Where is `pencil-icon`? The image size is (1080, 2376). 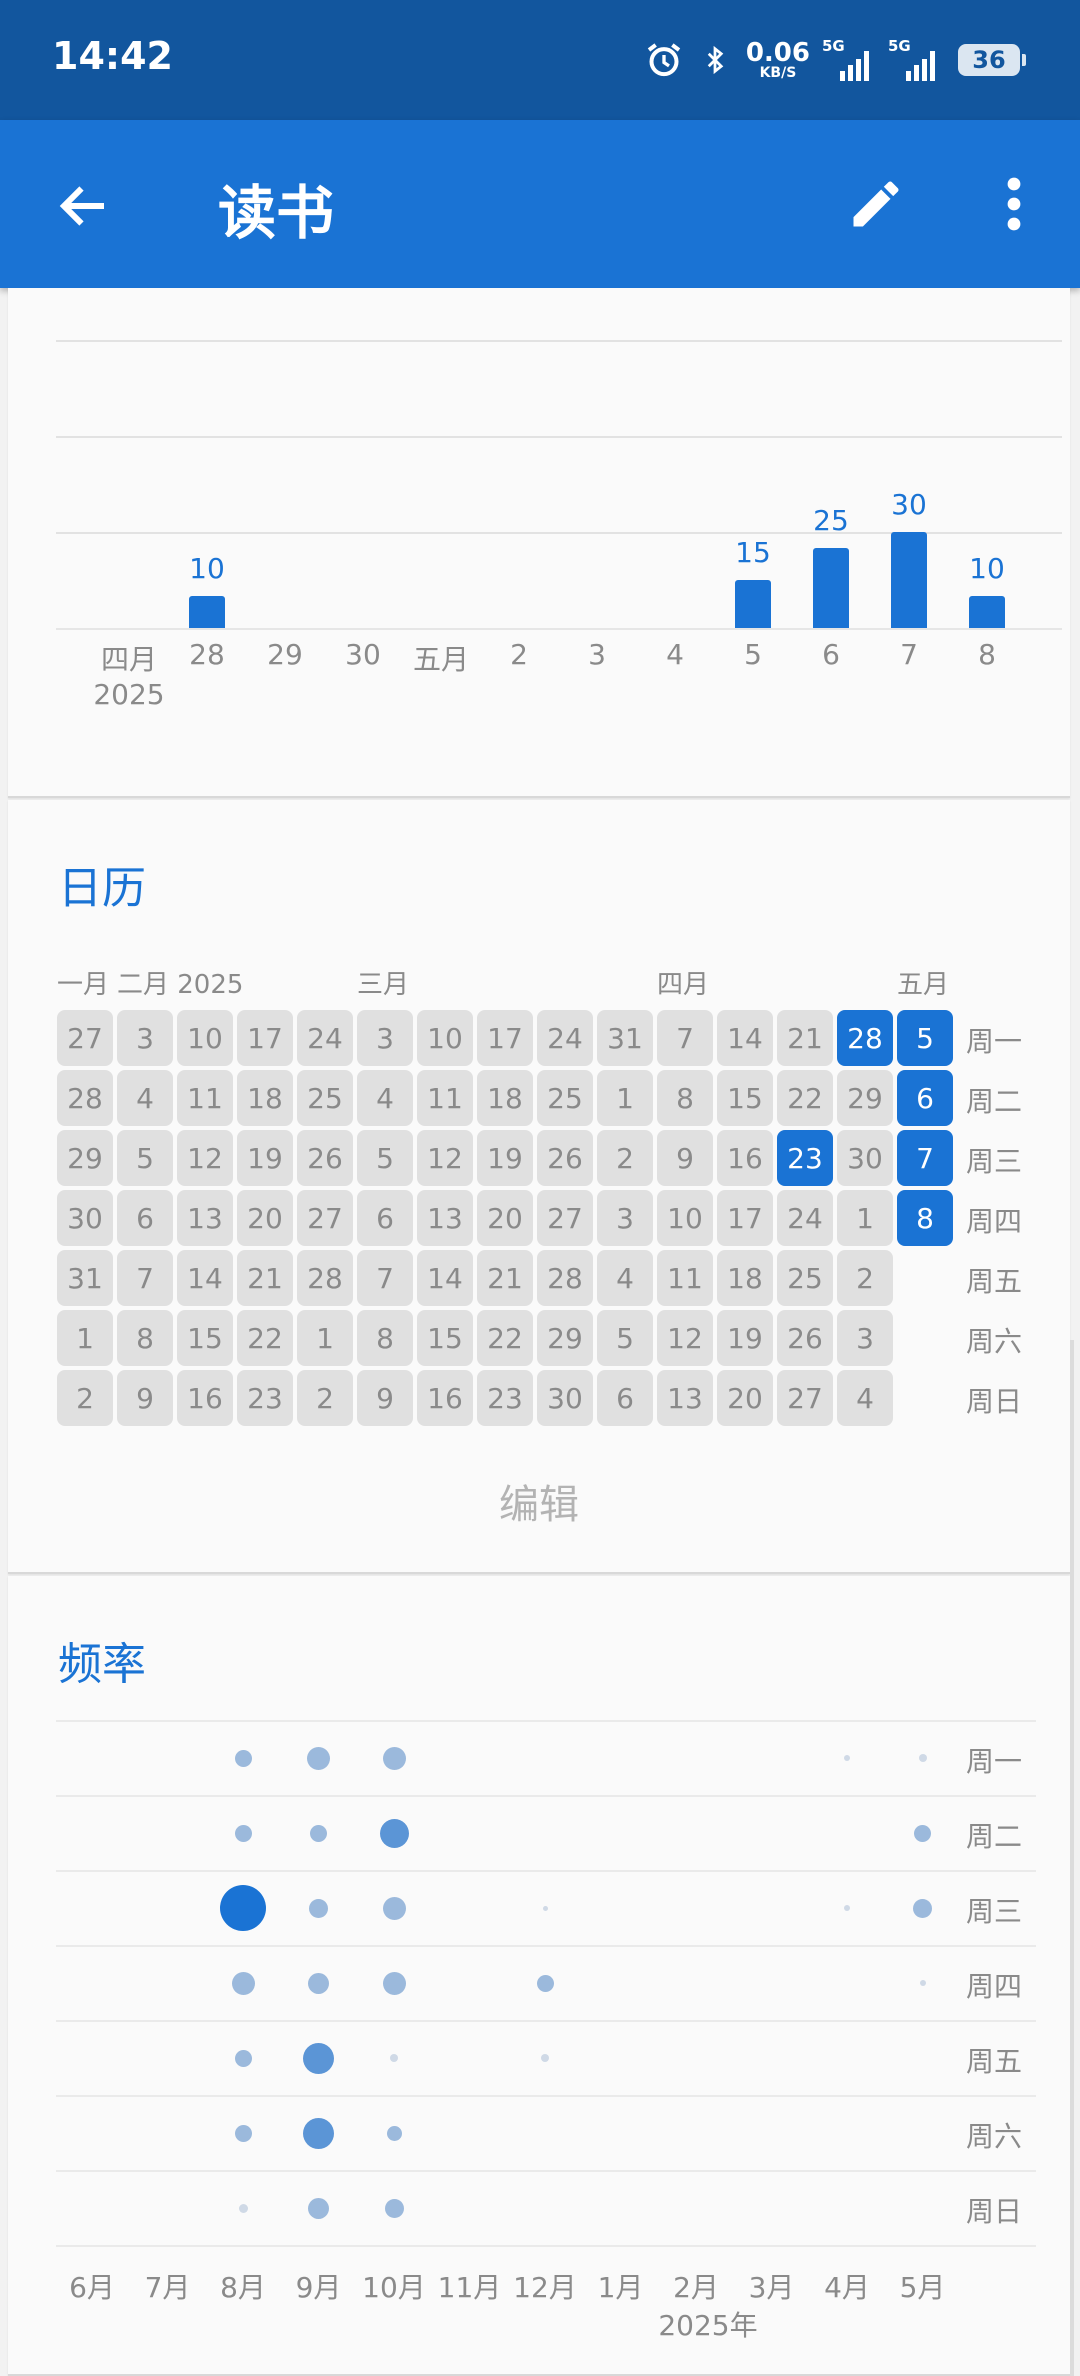
pencil-icon is located at coordinates (876, 204).